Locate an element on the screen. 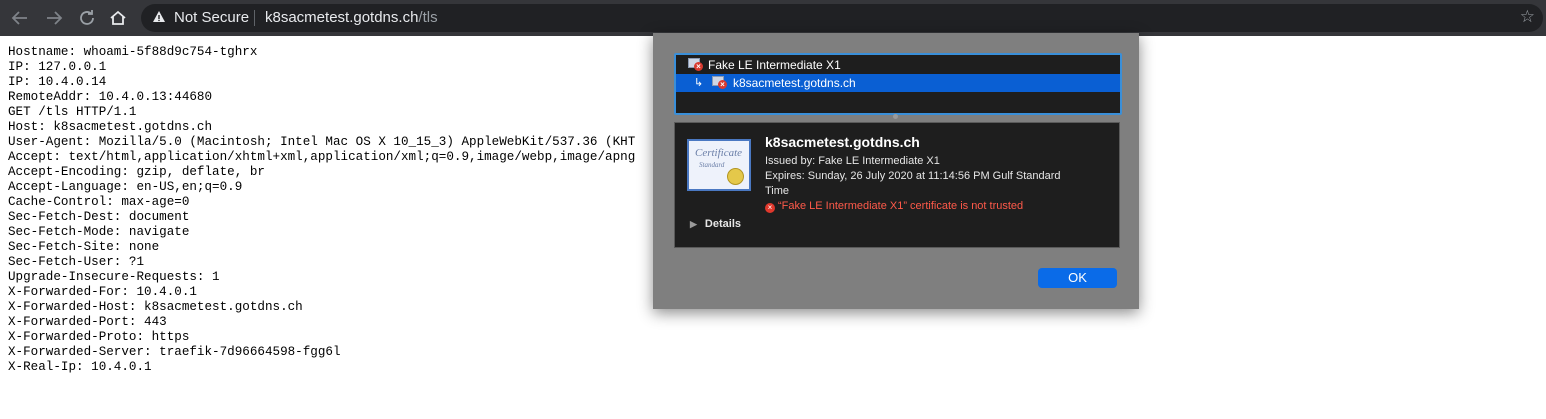 This screenshot has height=419, width=1546. url-host: k8sacmetest.gotdns.ch is located at coordinates (342, 17).